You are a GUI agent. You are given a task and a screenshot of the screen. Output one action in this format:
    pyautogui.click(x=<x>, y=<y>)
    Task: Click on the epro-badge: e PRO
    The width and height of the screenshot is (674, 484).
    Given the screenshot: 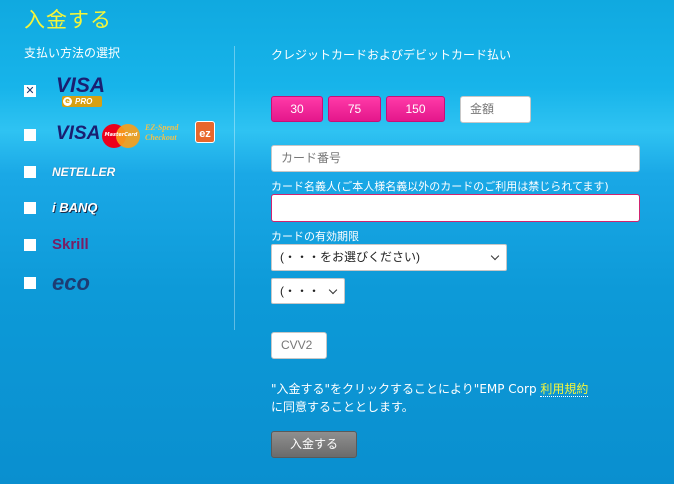 What is the action you would take?
    pyautogui.click(x=82, y=101)
    